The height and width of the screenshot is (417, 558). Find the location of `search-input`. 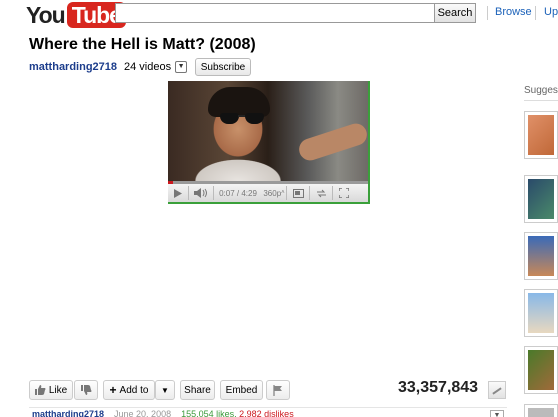

search-input is located at coordinates (274, 13).